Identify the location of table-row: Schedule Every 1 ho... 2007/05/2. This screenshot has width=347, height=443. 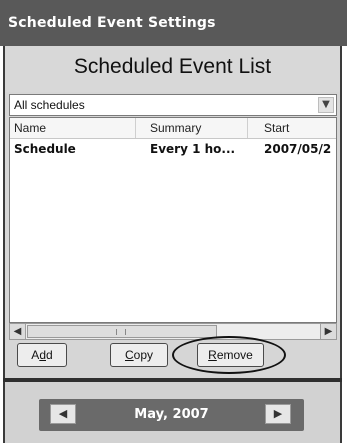
(173, 149).